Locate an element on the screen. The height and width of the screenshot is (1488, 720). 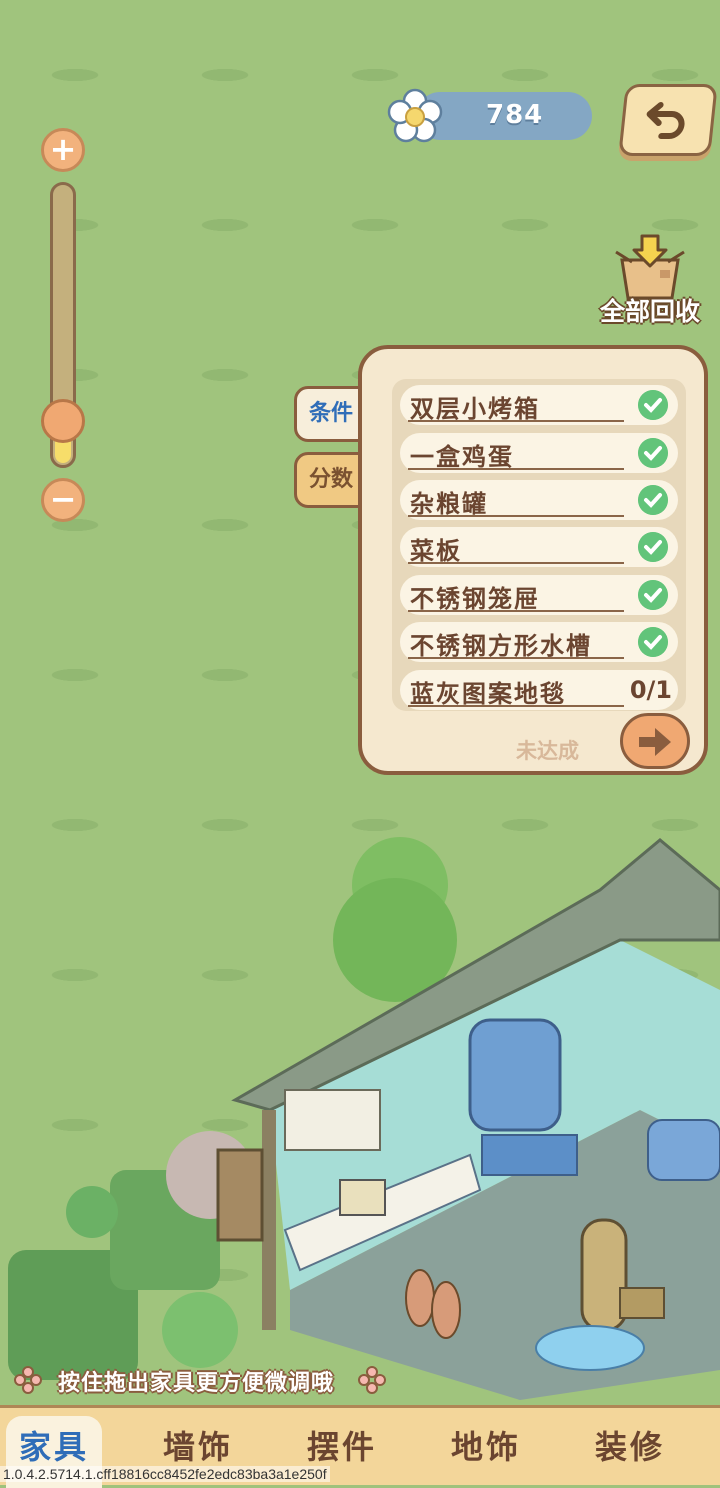
zoom-in-button: + is located at coordinates (63, 150).